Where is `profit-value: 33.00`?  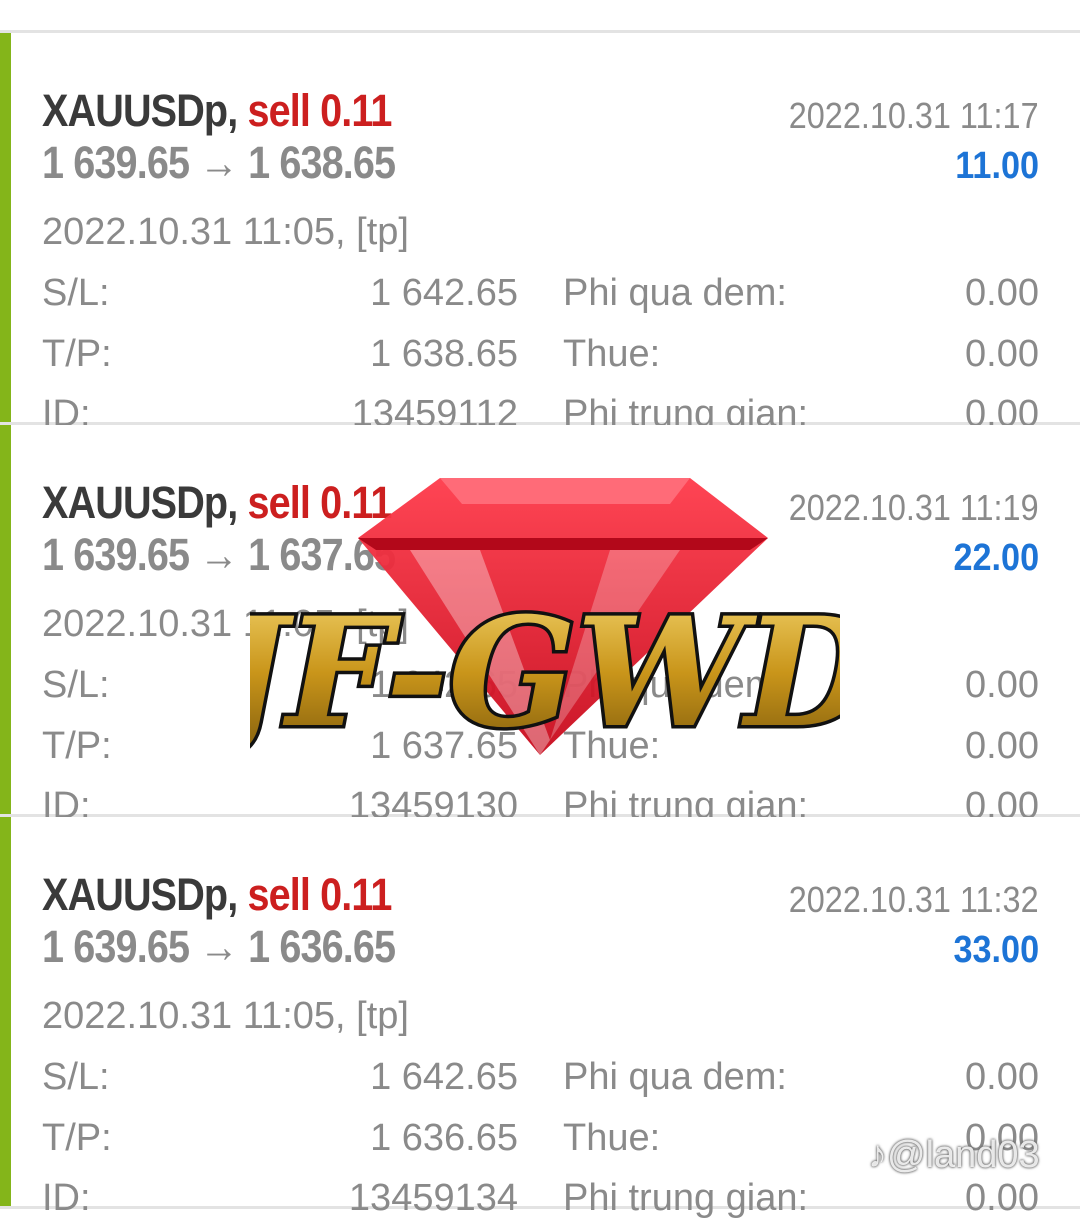
profit-value: 33.00 is located at coordinates (996, 950).